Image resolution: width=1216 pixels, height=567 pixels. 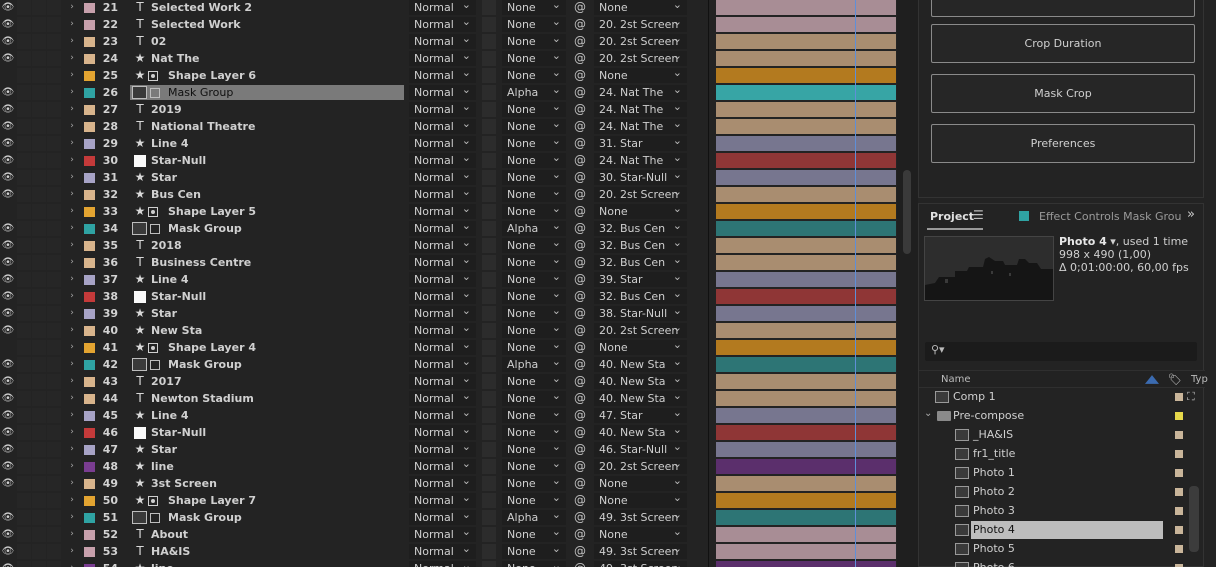 What do you see at coordinates (956, 379) in the screenshot?
I see `column-name: Name` at bounding box center [956, 379].